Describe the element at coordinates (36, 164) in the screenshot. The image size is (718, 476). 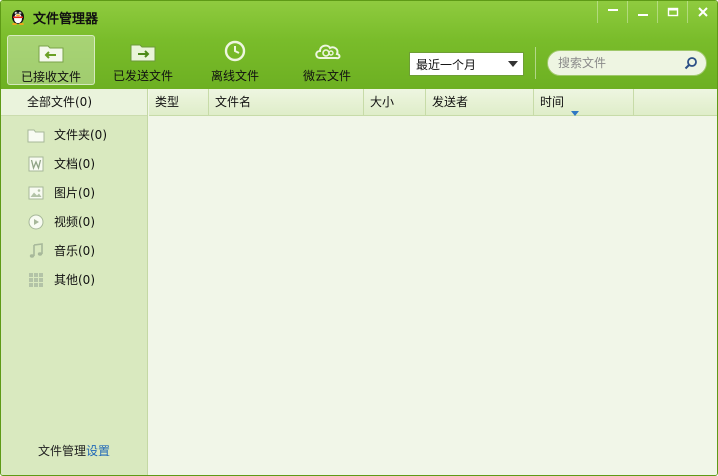
I see `document-icon` at that location.